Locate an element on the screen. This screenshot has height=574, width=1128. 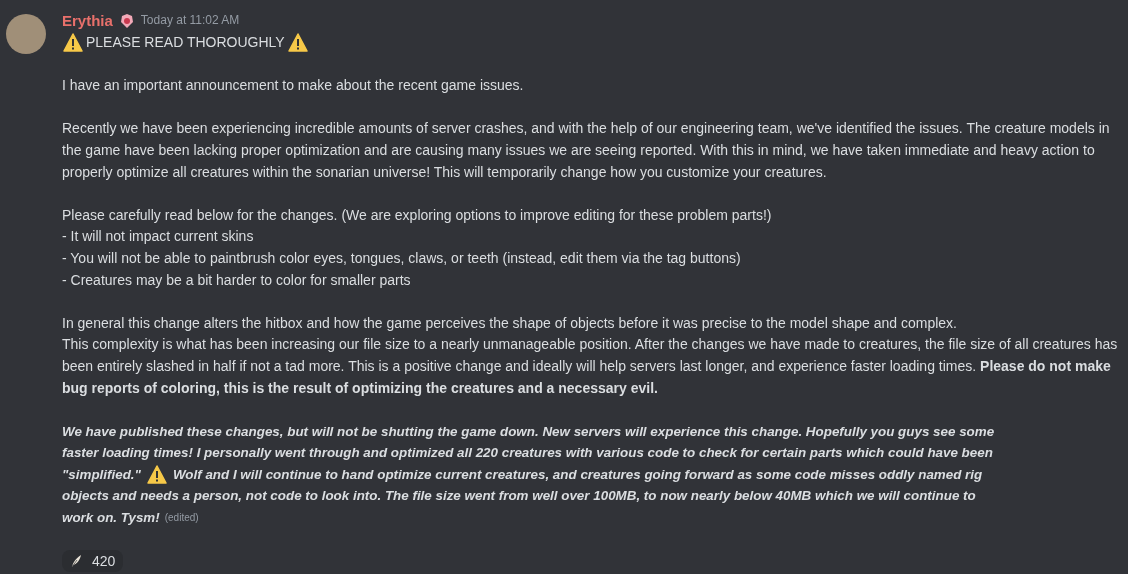
message-text: faster loading times! I personally went through and optimized all 220 creatures with various code to check for certain parts which could have been is located at coordinates (527, 453).